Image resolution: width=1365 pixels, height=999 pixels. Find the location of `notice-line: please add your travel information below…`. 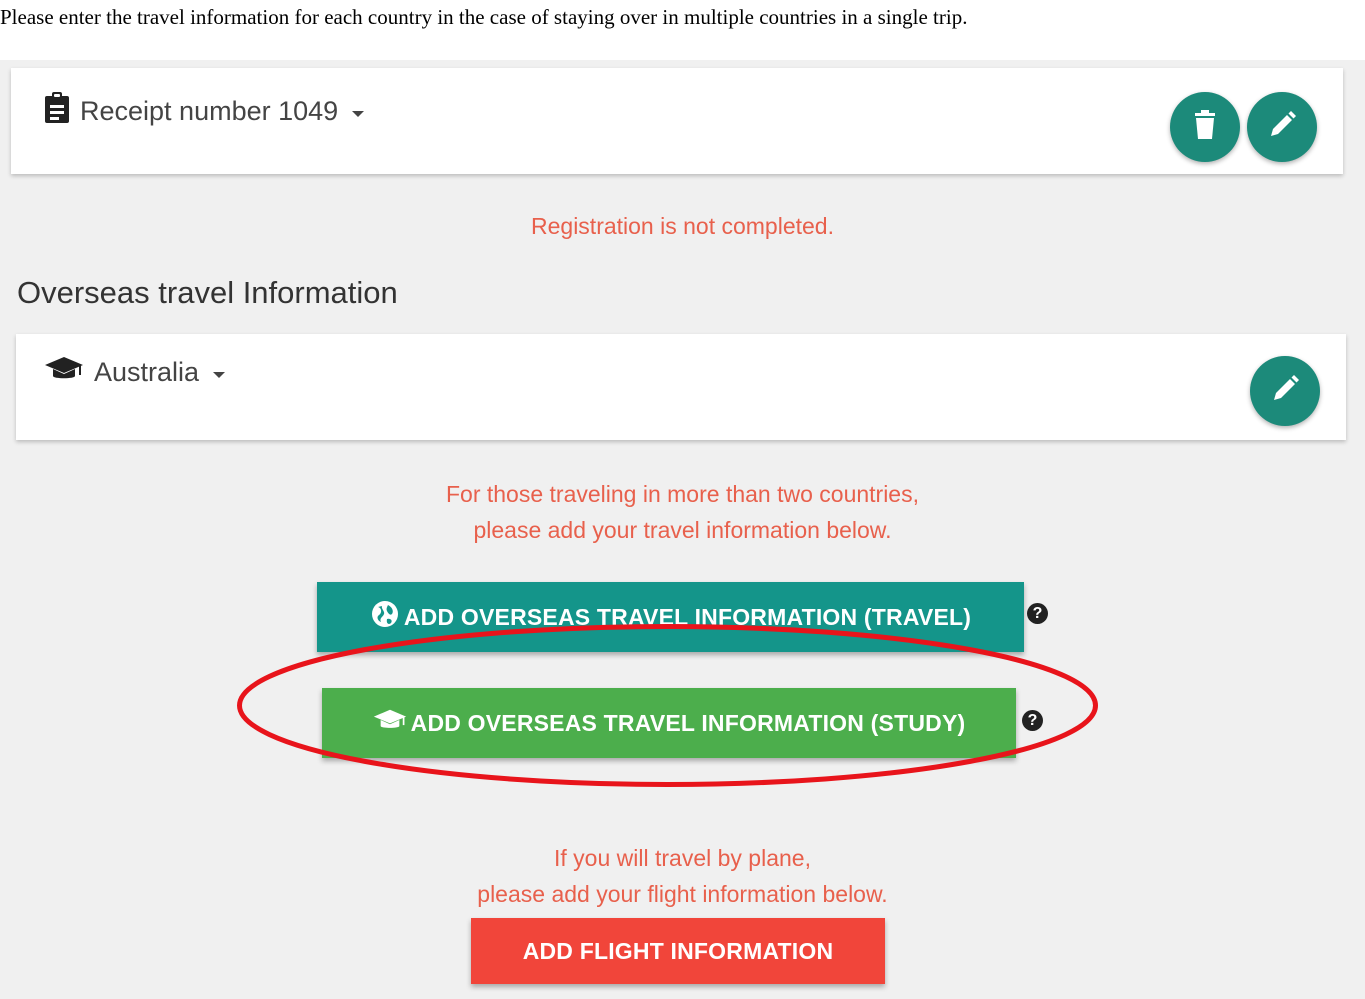

notice-line: please add your travel information below… is located at coordinates (682, 530).